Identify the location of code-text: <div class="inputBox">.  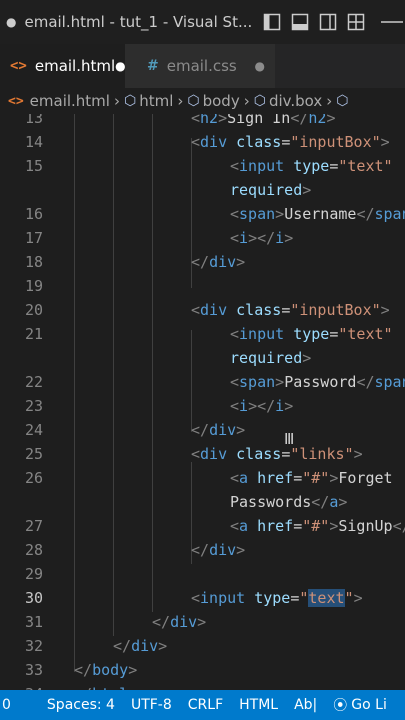
(290, 142).